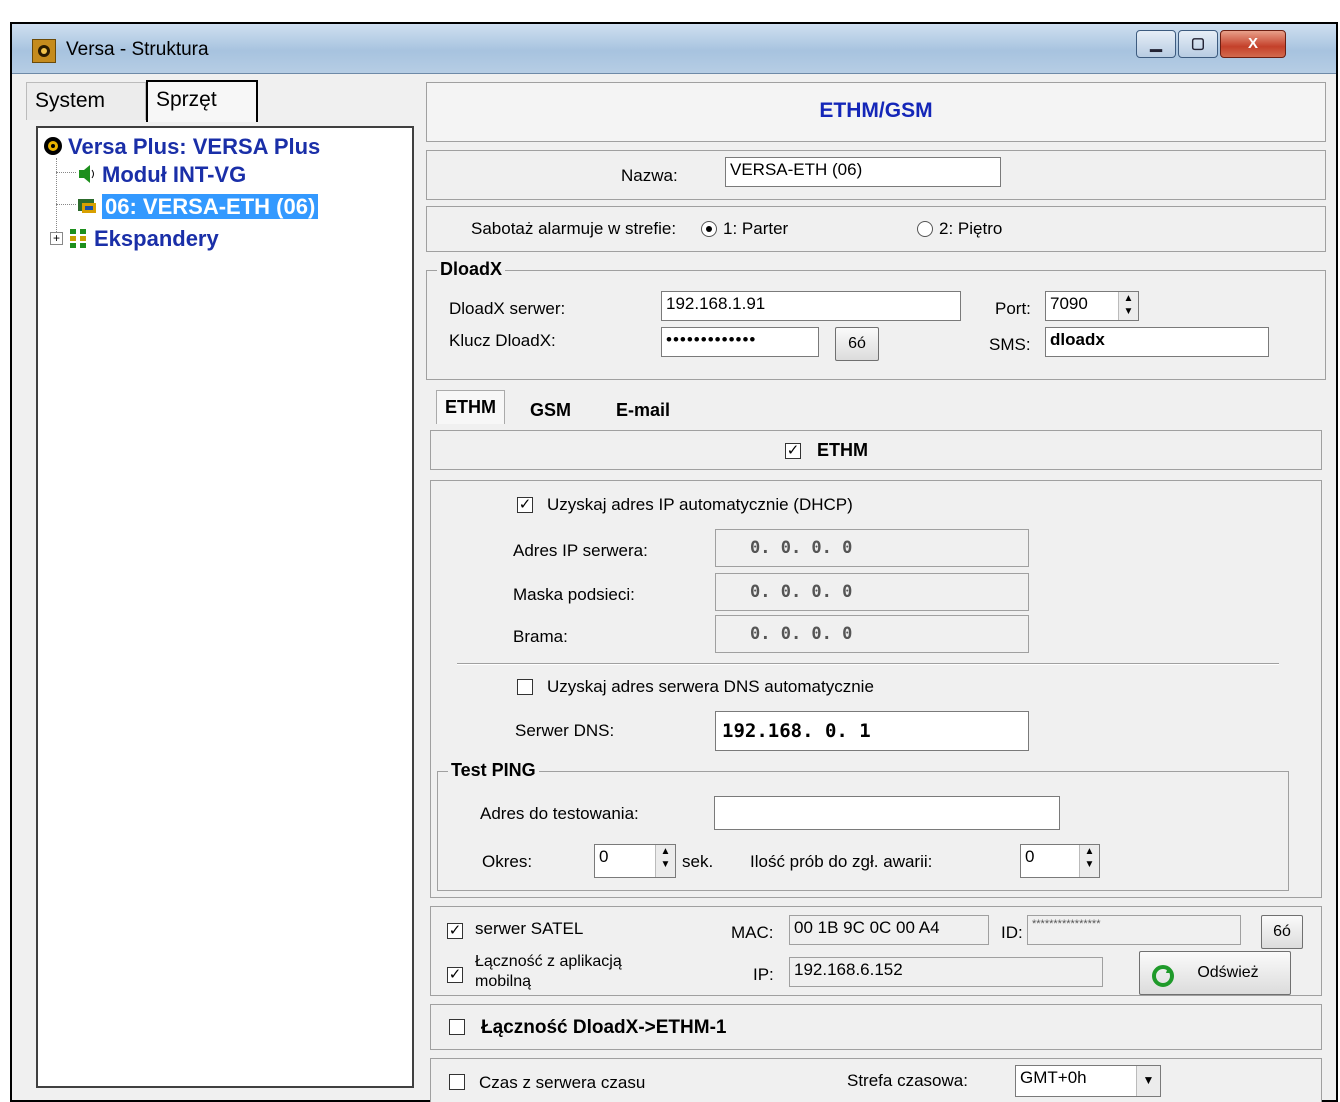 The image size is (1340, 1102). Describe the element at coordinates (156, 238) in the screenshot. I see `tree-item-label: Ekspandery` at that location.